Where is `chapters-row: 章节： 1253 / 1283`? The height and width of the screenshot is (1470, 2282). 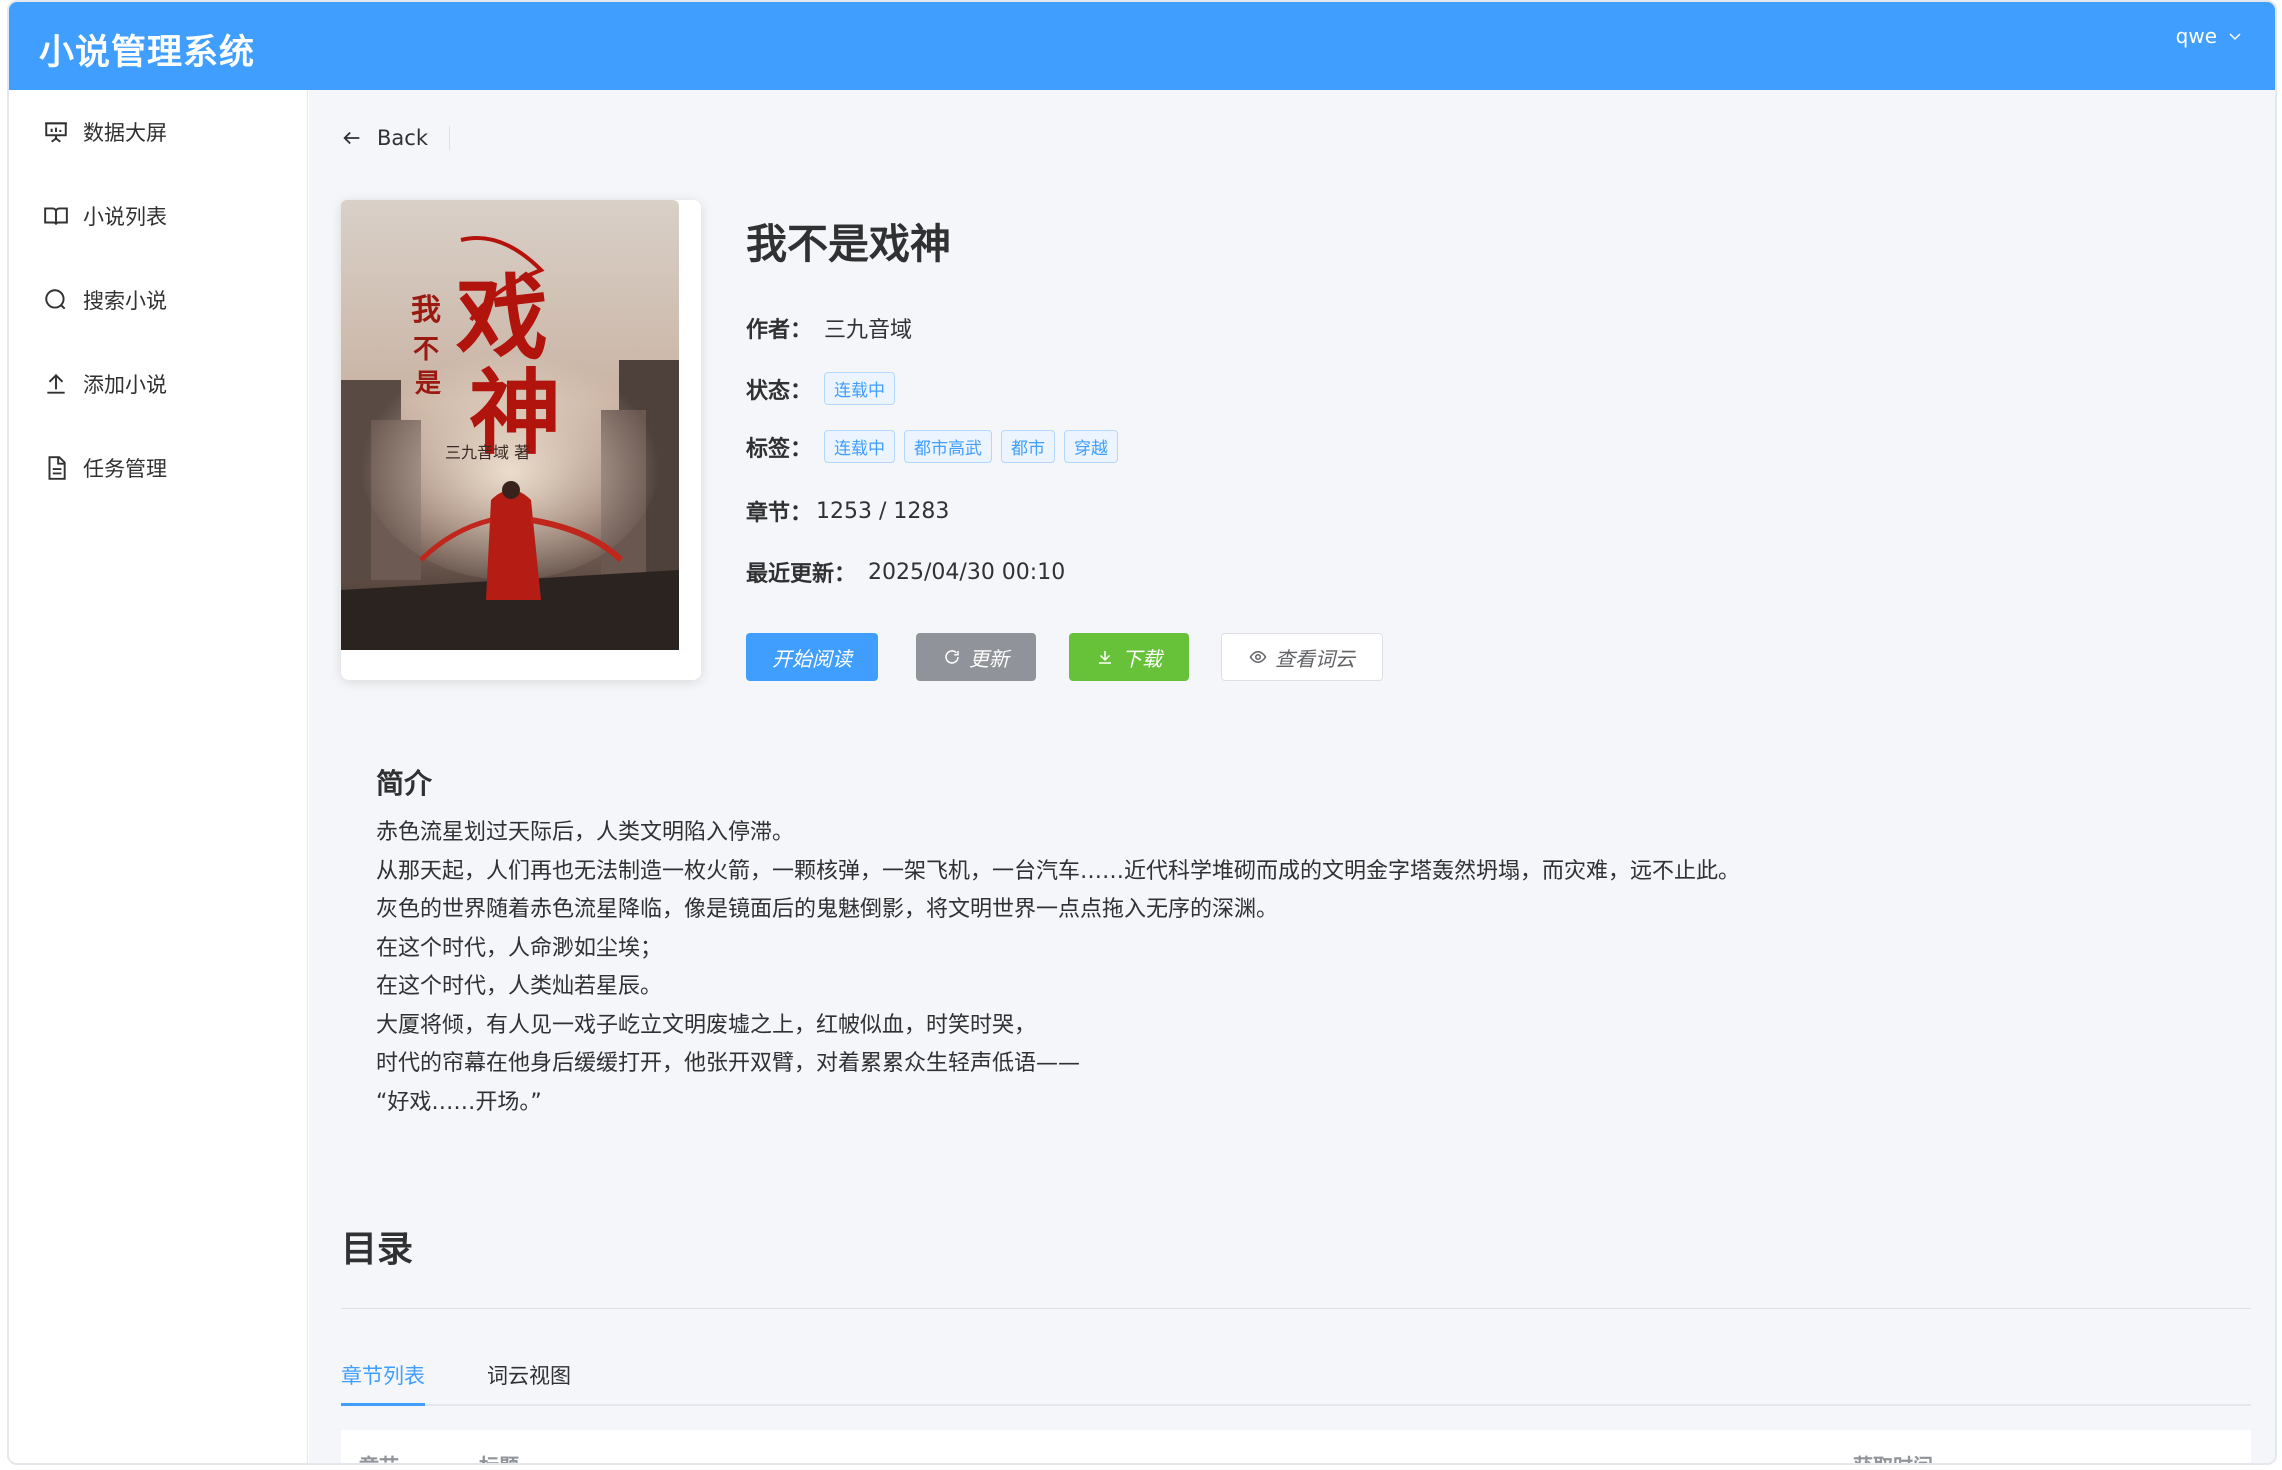
chapters-row: 章节： 1253 / 1283 is located at coordinates (847, 511).